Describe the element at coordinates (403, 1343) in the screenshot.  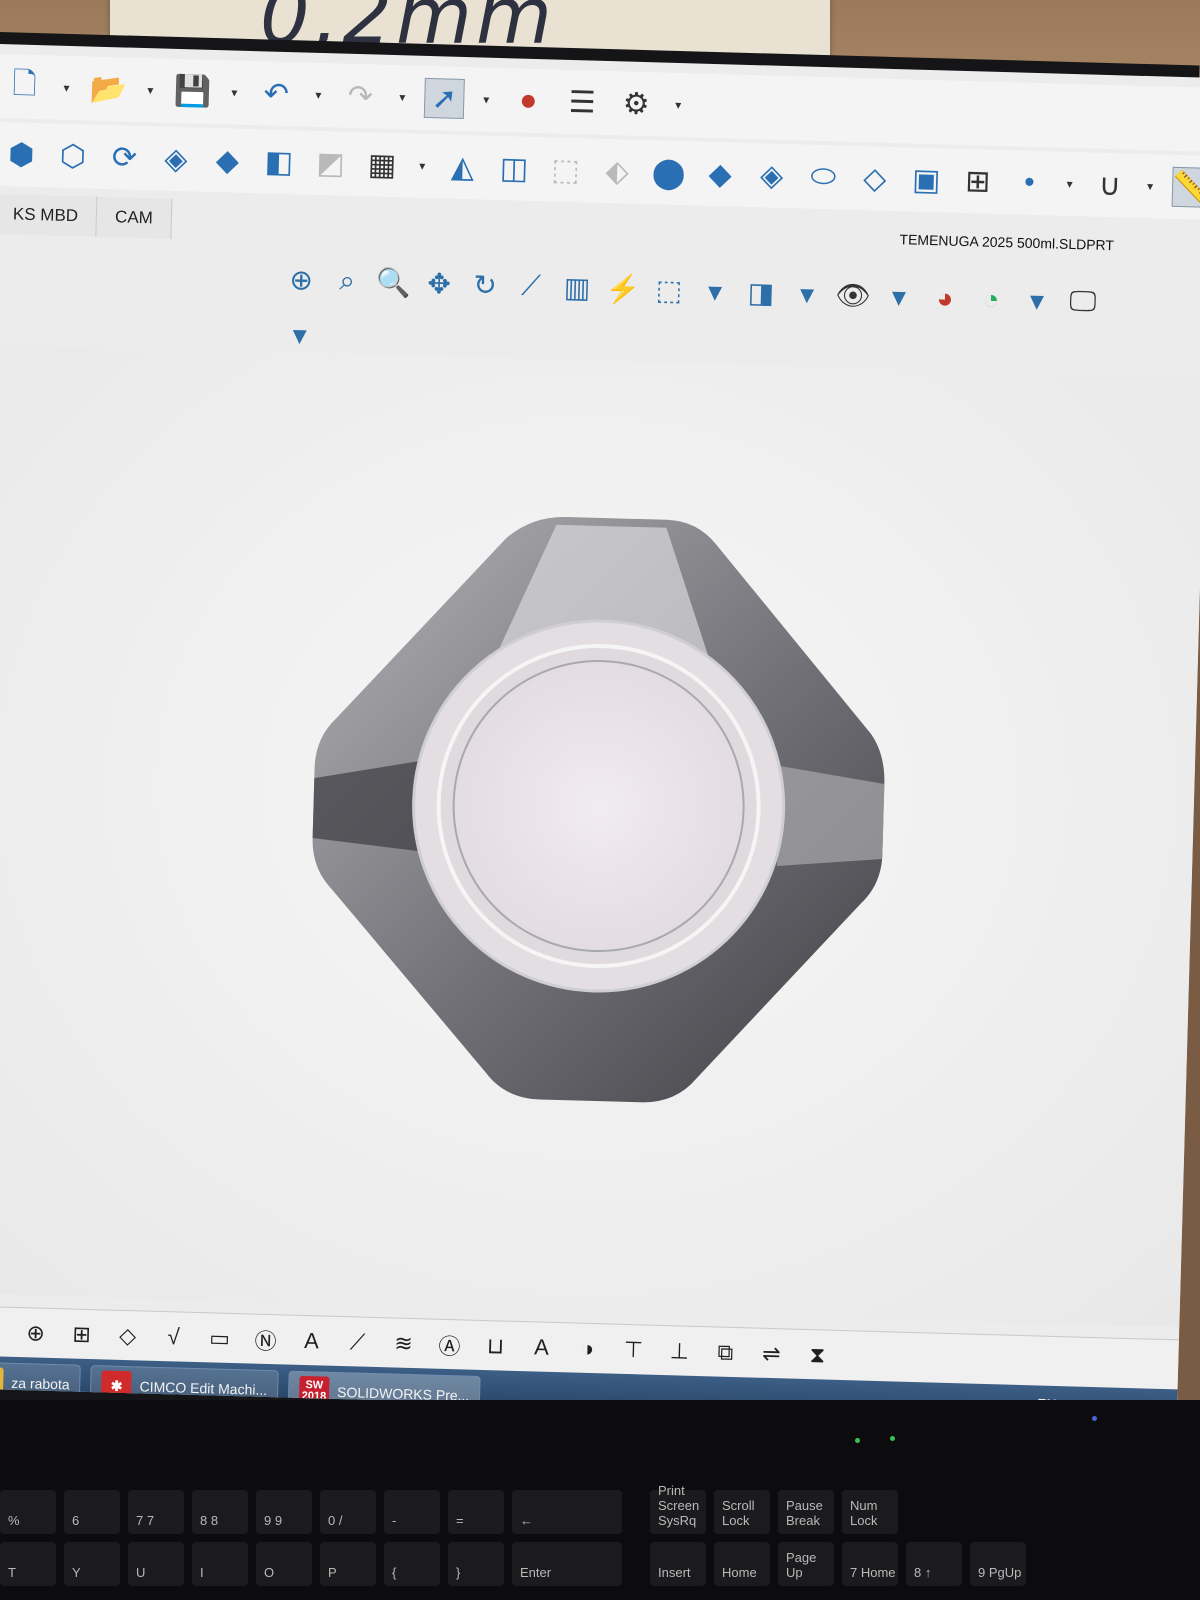
I see `cosmetic-thread-filter-icon: ≋` at that location.